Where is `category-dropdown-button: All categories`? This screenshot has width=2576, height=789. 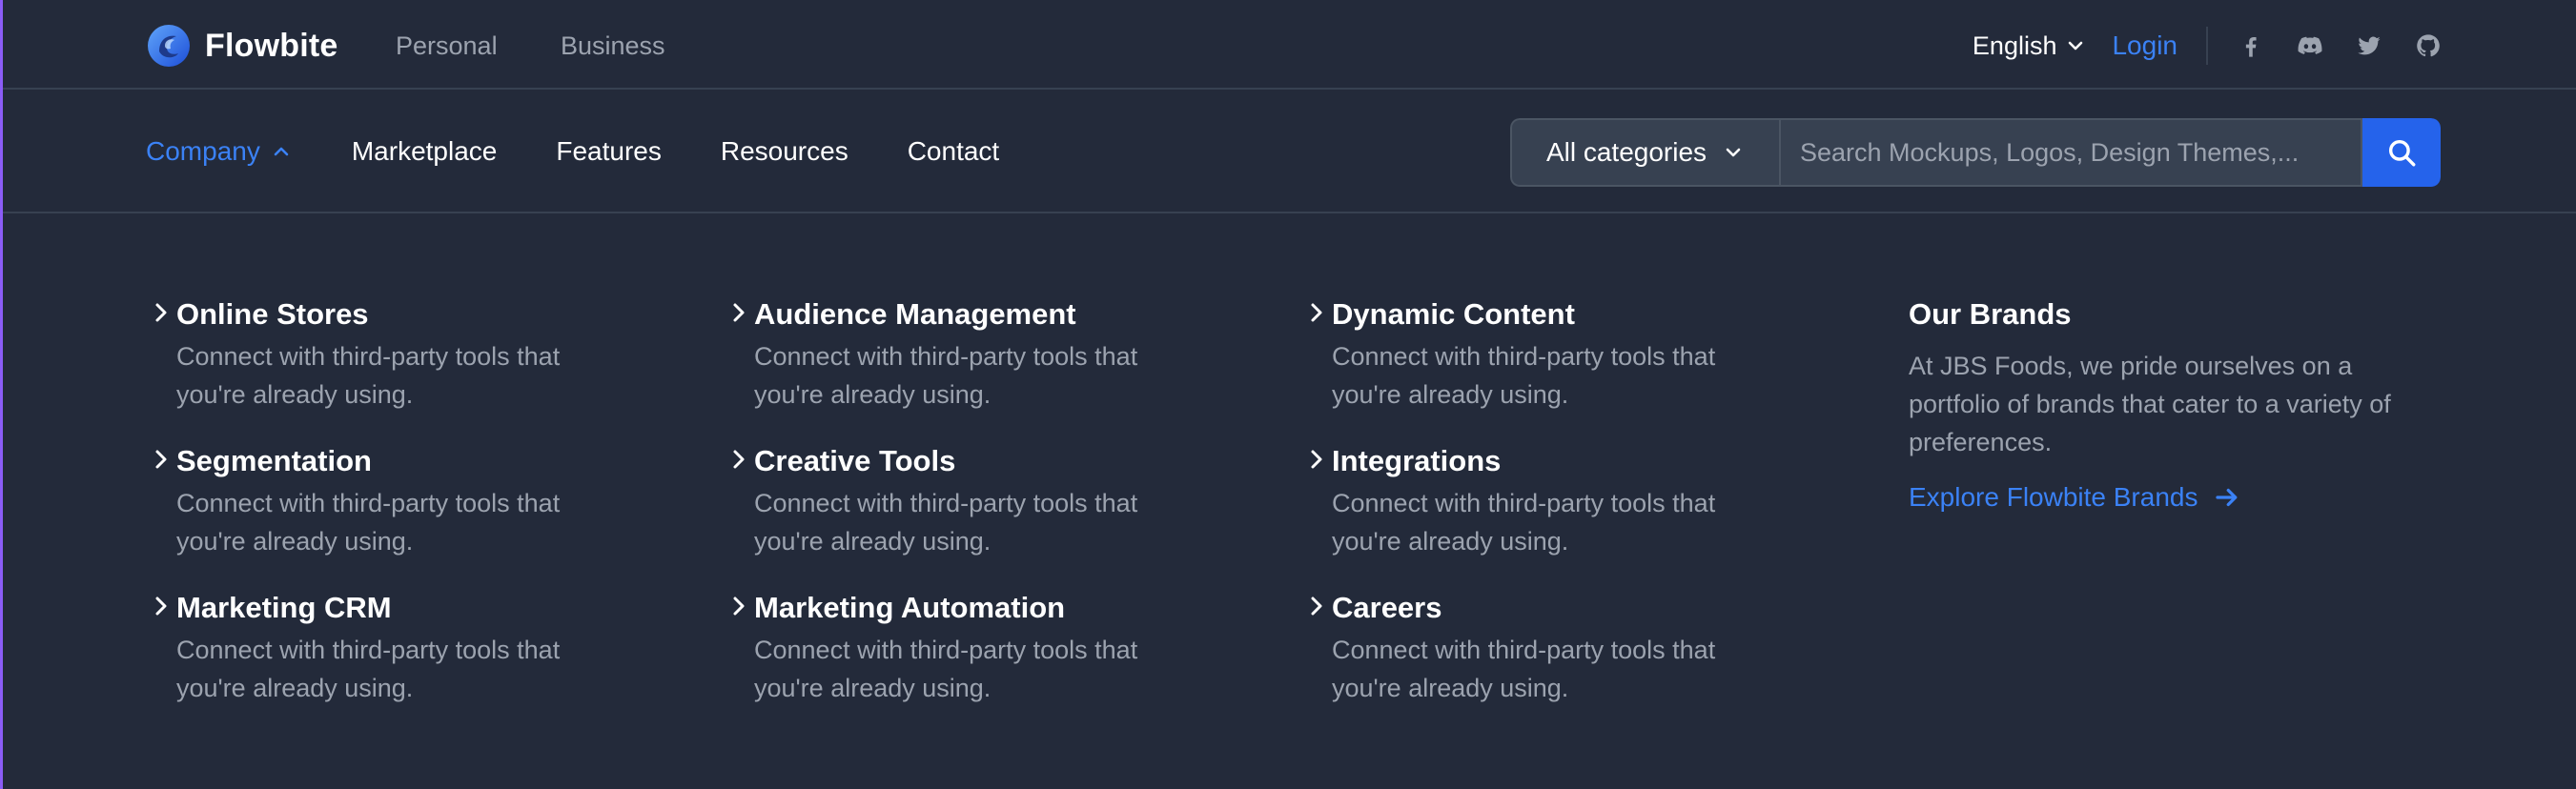 category-dropdown-button: All categories is located at coordinates (1645, 153).